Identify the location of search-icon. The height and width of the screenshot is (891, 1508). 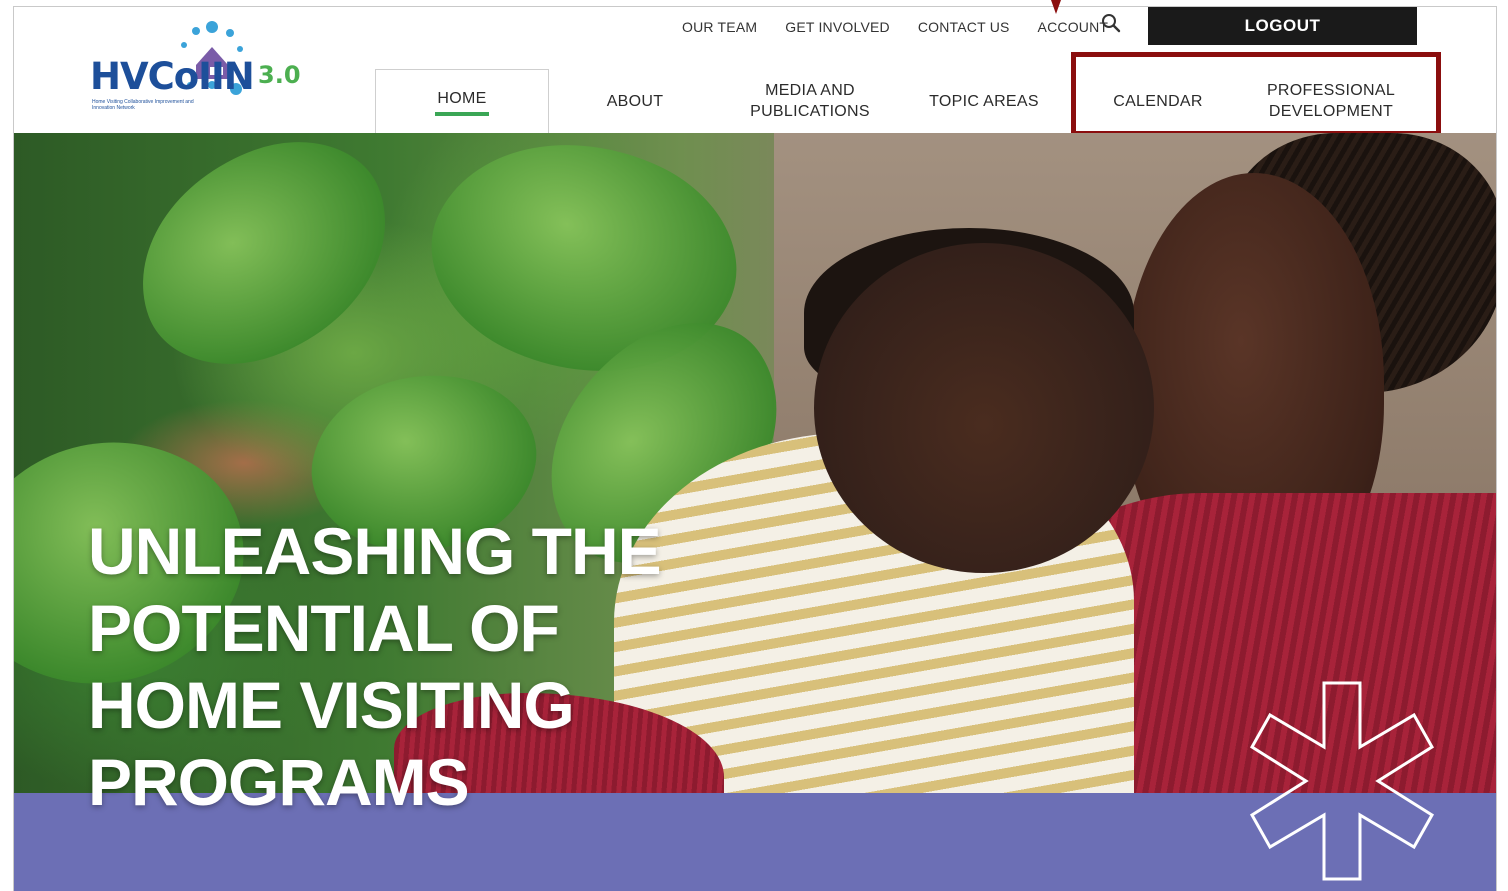
(1111, 23).